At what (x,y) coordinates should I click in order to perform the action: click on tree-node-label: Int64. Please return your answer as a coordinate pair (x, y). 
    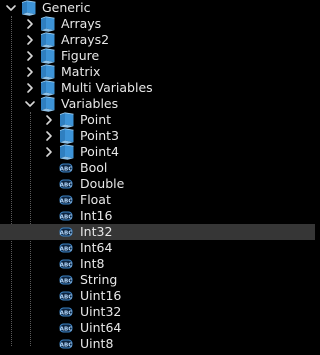
    Looking at the image, I should click on (96, 247).